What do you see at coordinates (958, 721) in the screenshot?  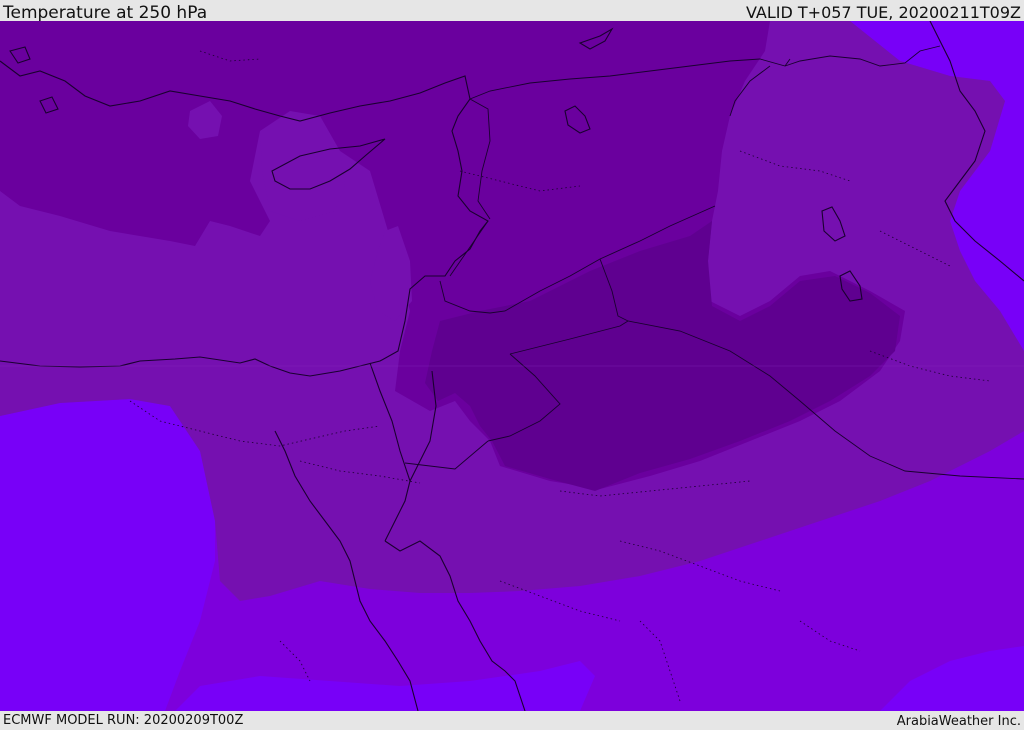 I see `credit-label: ArabiaWeather Inc.` at bounding box center [958, 721].